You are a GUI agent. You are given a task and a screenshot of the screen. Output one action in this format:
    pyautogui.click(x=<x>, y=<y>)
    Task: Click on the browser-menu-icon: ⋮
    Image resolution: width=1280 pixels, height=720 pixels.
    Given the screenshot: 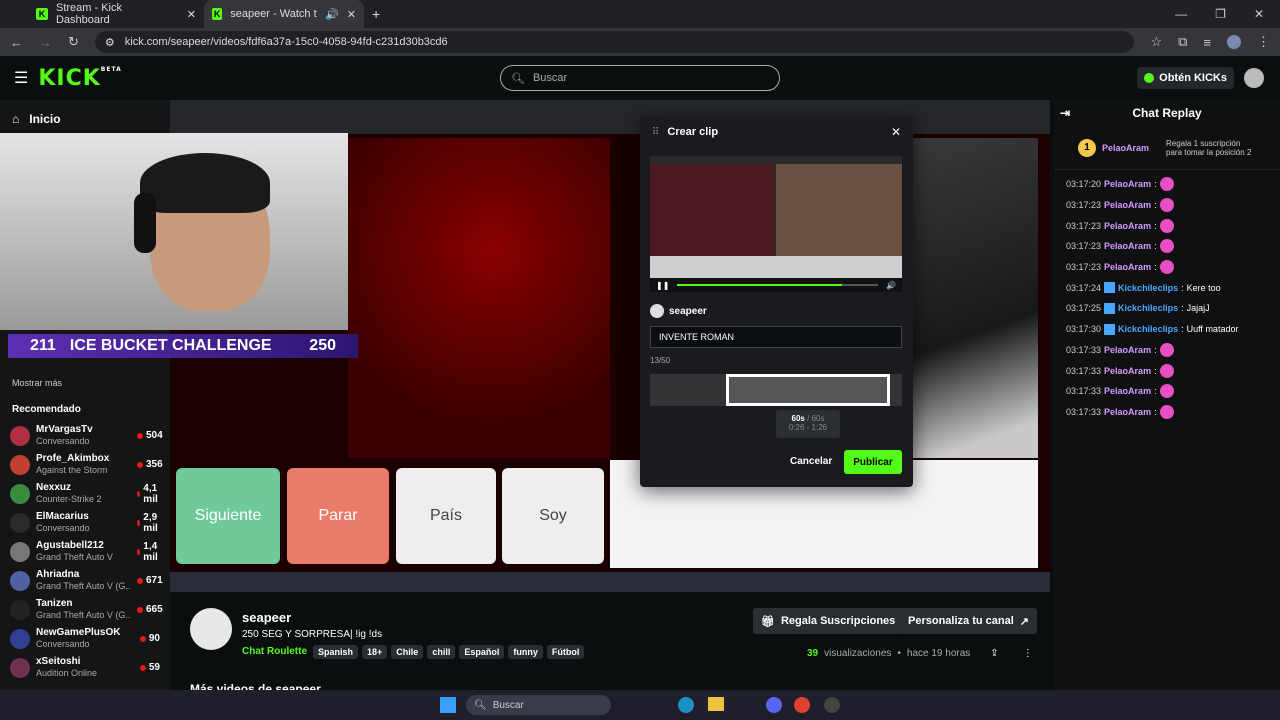 What is the action you would take?
    pyautogui.click(x=1263, y=42)
    